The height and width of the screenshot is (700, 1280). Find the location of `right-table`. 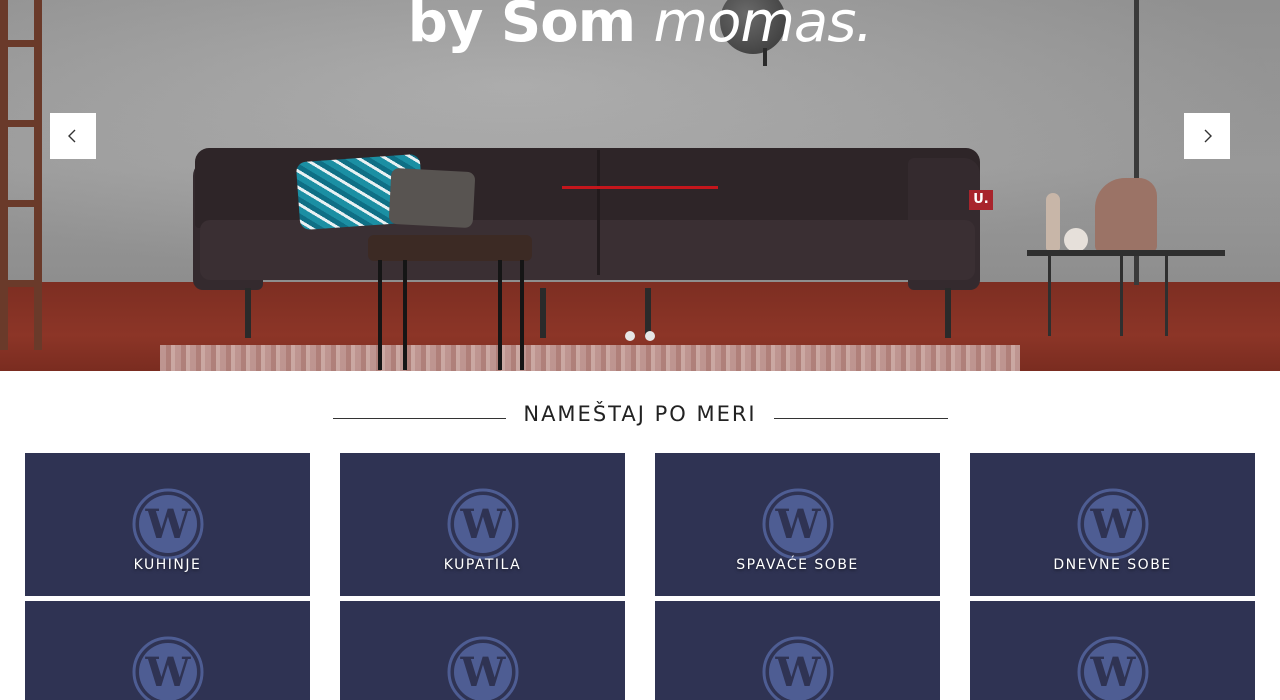

right-table is located at coordinates (1126, 253).